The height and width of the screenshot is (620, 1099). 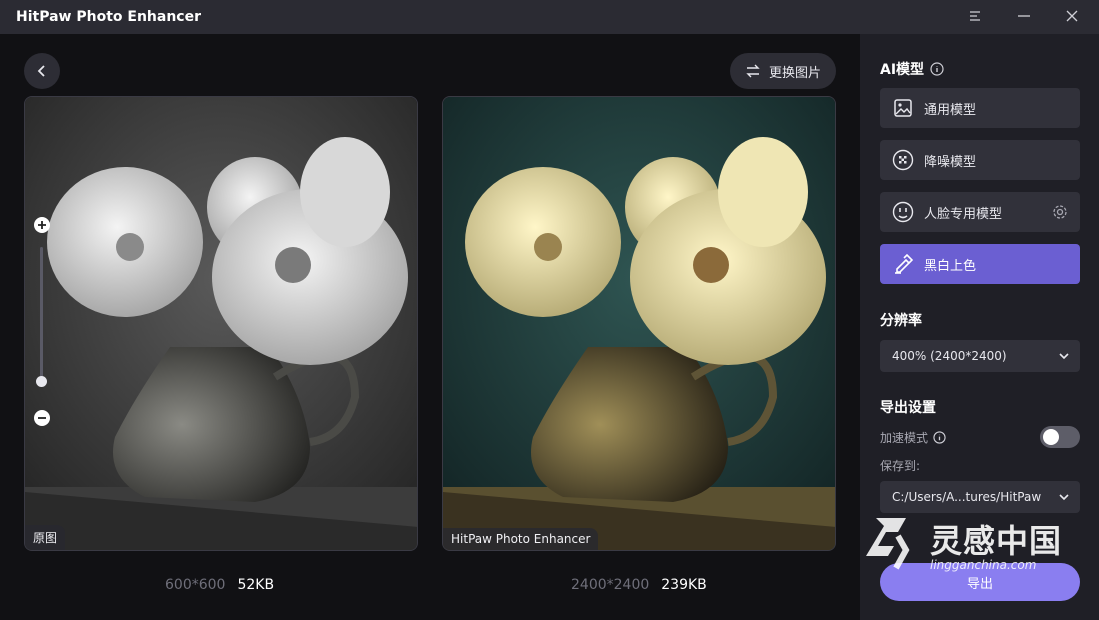 I want to click on save-path-select: C:/Users/A...tures/HitPaw, so click(x=980, y=497).